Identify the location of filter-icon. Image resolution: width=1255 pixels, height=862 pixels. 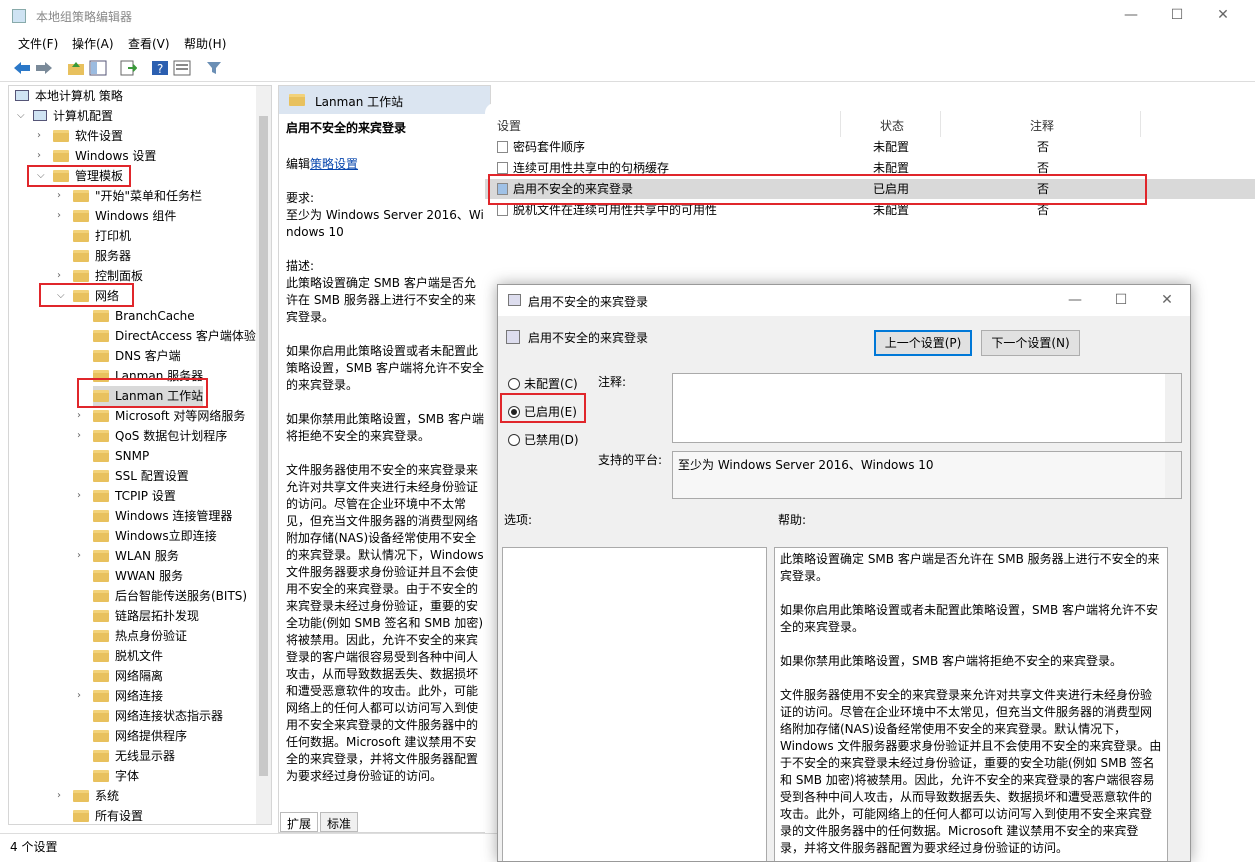
(214, 68).